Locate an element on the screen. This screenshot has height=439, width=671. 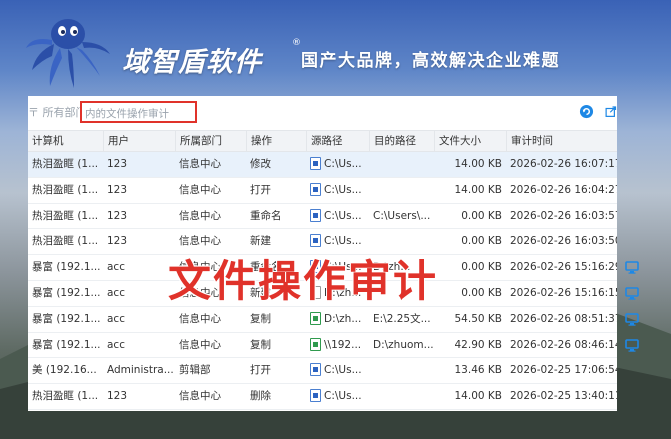
overlay-title: 文件操作审计 is located at coordinates (303, 282).